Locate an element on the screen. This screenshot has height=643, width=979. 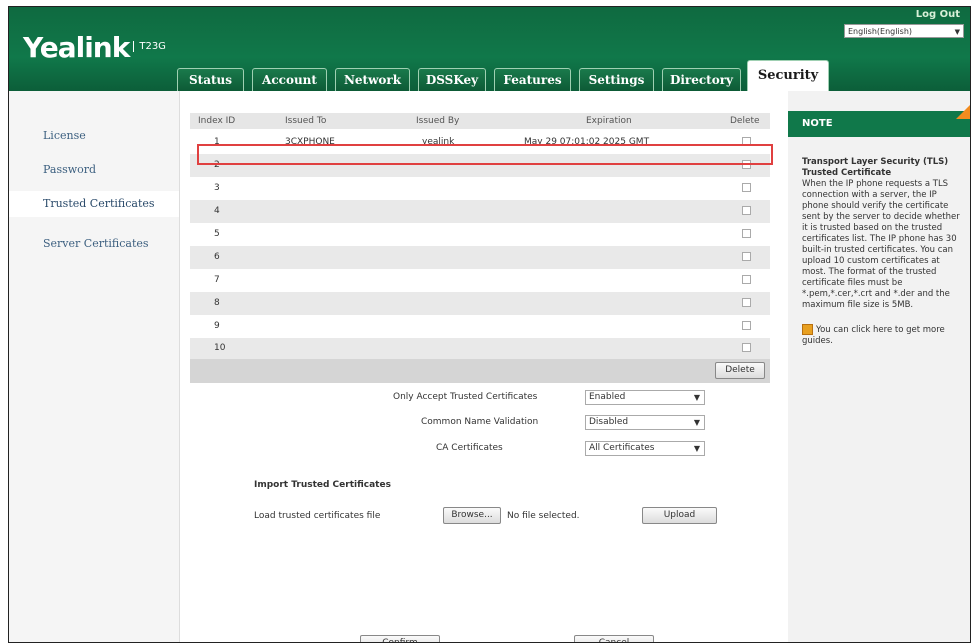
row-index: 4 is located at coordinates (217, 211).